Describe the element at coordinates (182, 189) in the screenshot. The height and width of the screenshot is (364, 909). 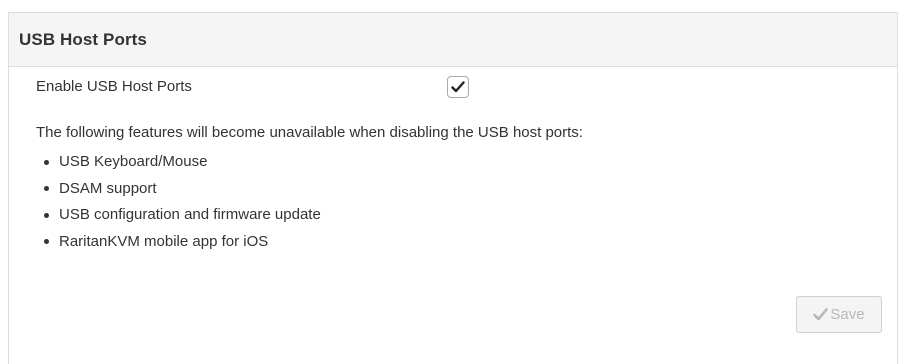
I see `list-item: DSAM support` at that location.